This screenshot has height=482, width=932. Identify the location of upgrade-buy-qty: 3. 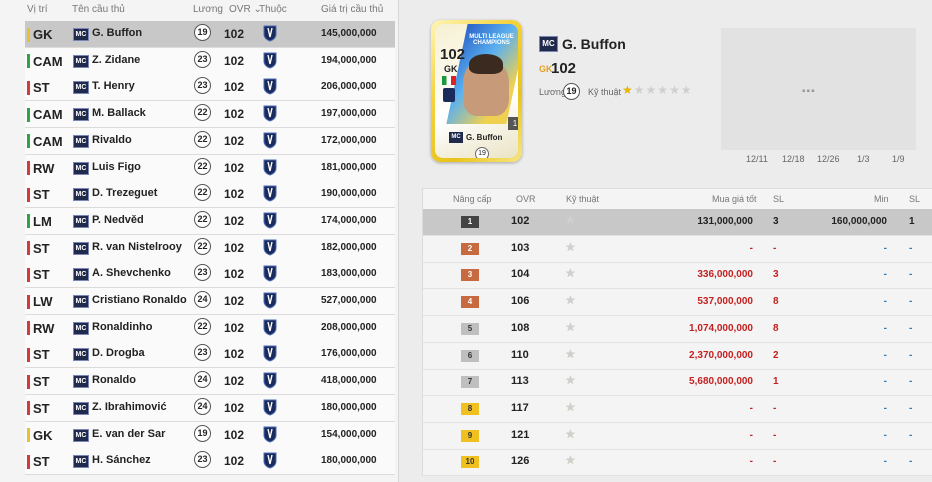
(776, 221).